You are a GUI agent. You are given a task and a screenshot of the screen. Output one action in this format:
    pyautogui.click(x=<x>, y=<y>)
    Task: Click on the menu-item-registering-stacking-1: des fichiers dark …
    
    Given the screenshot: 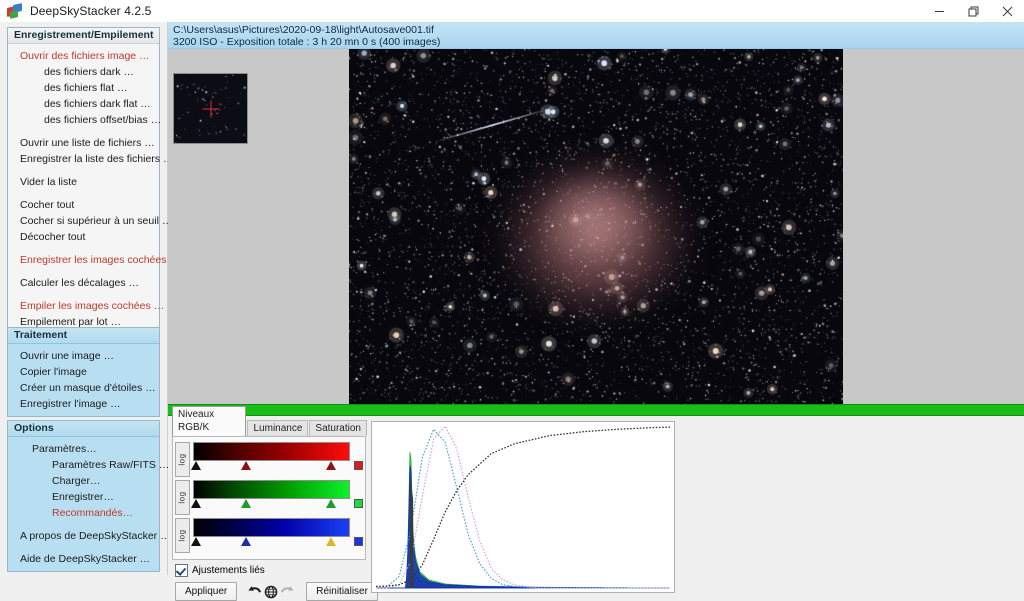 What is the action you would take?
    pyautogui.click(x=83, y=72)
    